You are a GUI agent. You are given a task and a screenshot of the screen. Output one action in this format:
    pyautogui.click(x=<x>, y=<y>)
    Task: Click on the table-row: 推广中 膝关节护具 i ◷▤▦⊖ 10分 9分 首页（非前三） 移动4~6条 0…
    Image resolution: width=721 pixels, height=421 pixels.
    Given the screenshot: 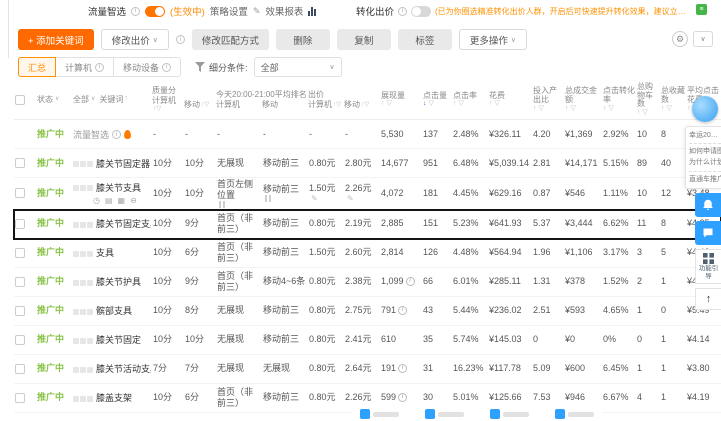 What is the action you would take?
    pyautogui.click(x=367, y=282)
    